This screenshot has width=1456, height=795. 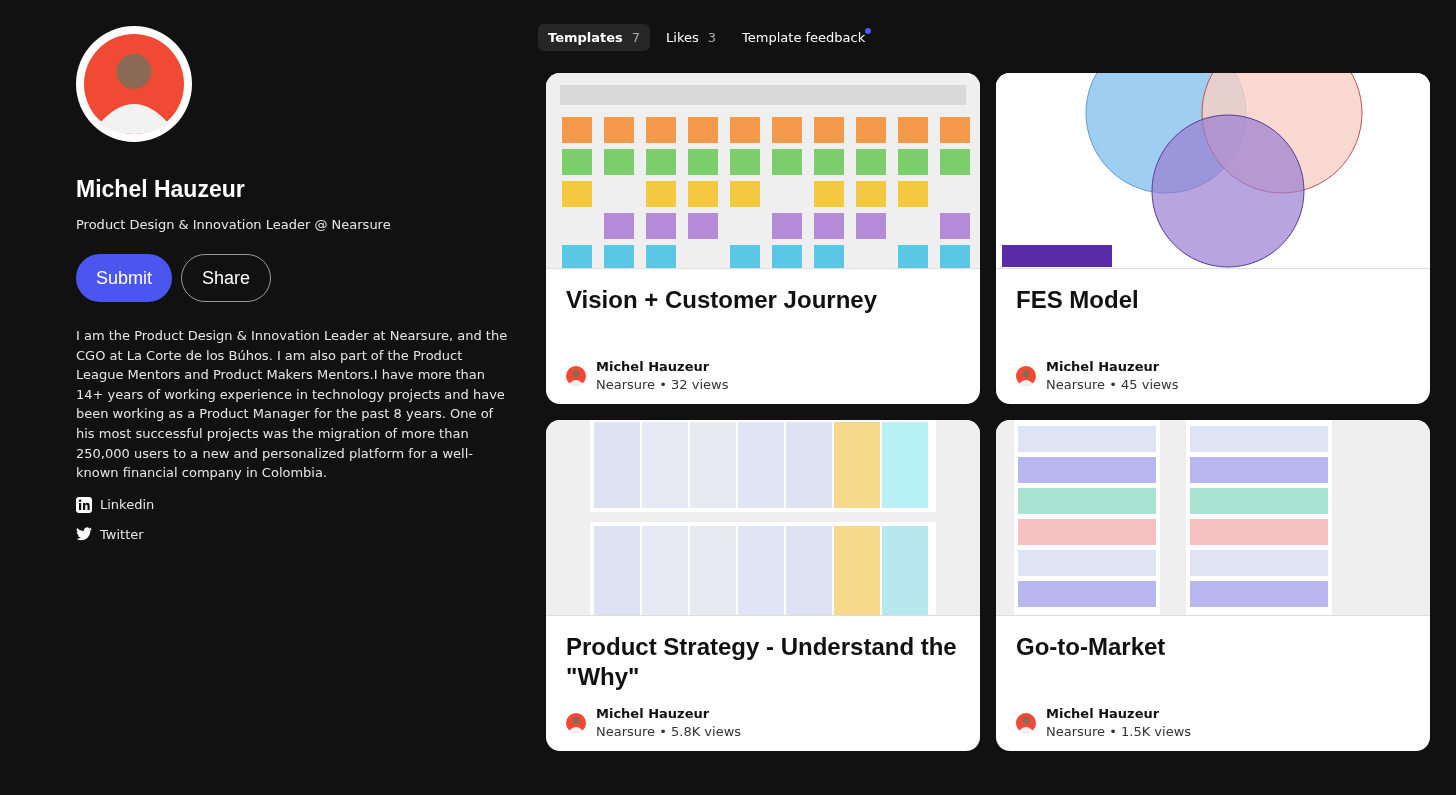 I want to click on bird-icon, so click(x=84, y=534).